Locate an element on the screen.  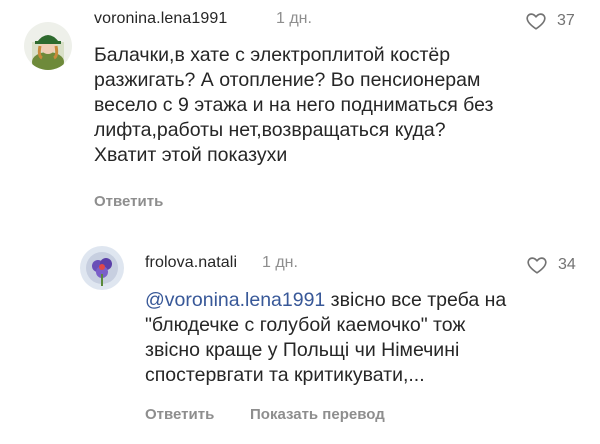
translate-button: Показать перевод is located at coordinates (317, 414).